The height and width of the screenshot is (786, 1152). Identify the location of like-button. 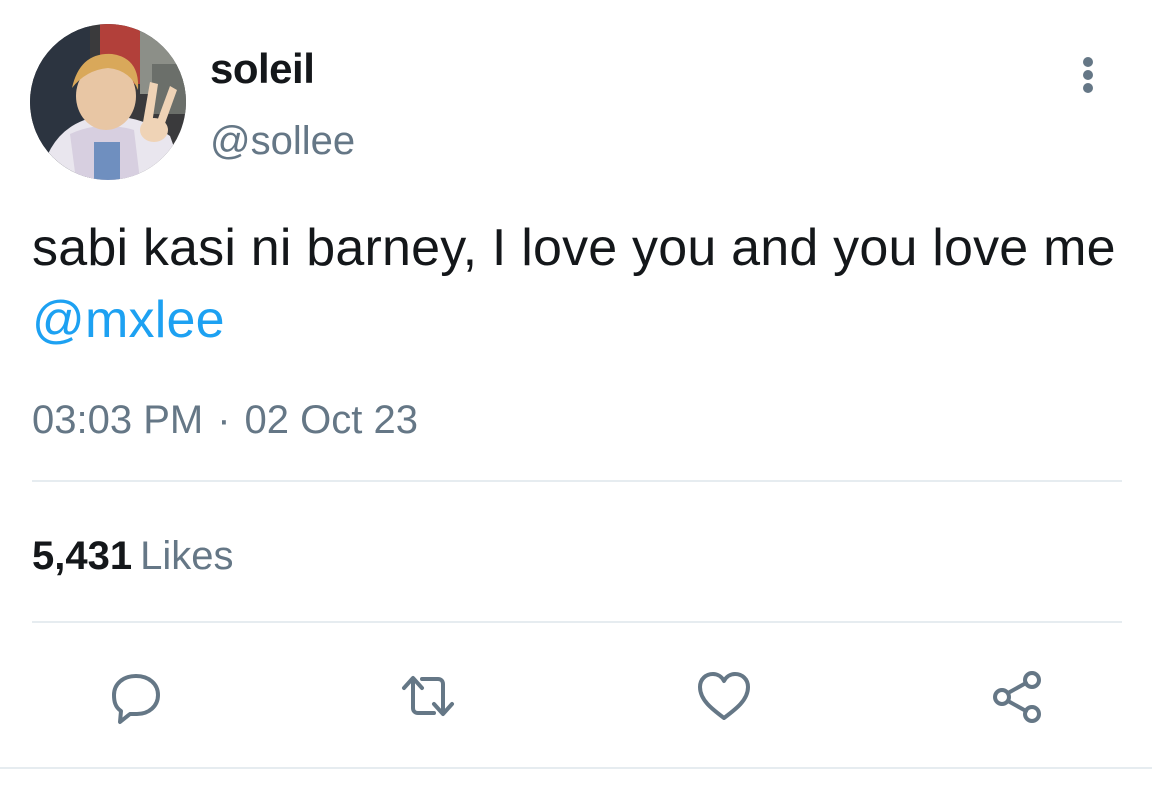
(724, 696).